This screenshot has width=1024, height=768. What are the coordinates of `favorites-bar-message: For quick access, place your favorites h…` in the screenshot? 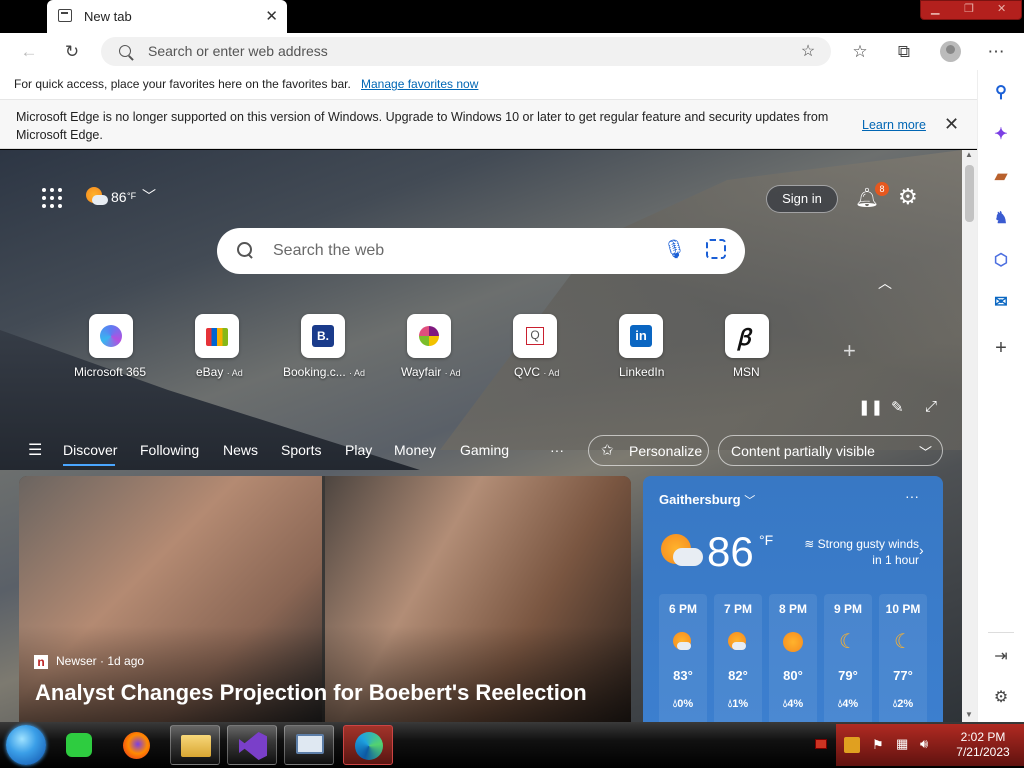 It's located at (182, 84).